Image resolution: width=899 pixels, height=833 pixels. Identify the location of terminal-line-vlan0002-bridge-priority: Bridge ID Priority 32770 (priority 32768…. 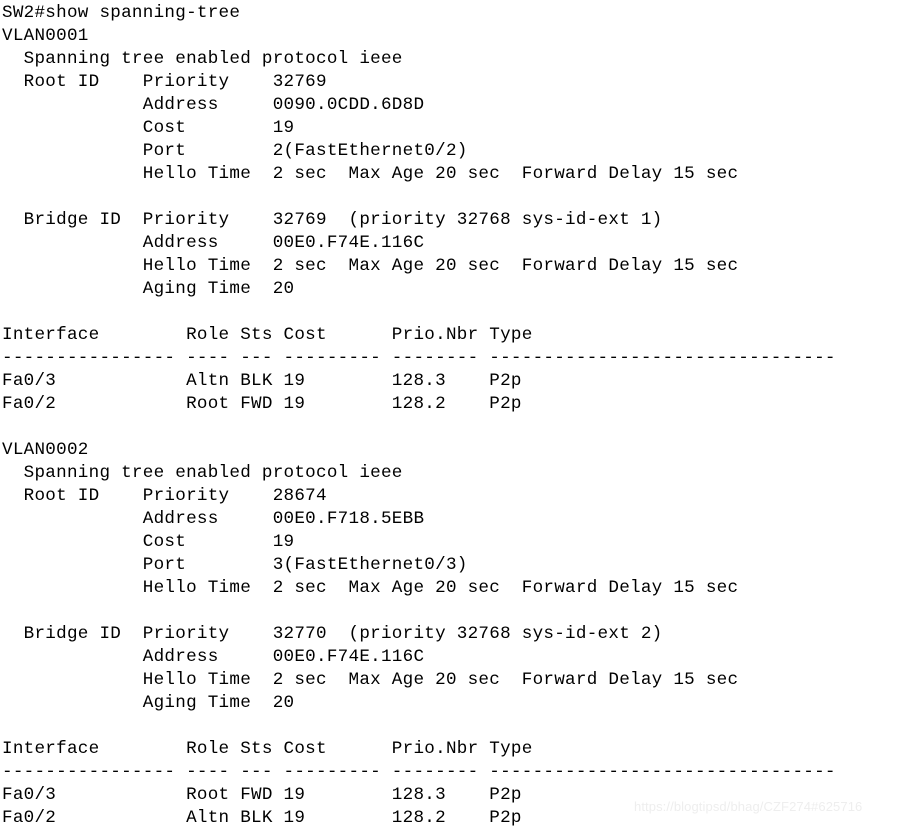
(332, 634).